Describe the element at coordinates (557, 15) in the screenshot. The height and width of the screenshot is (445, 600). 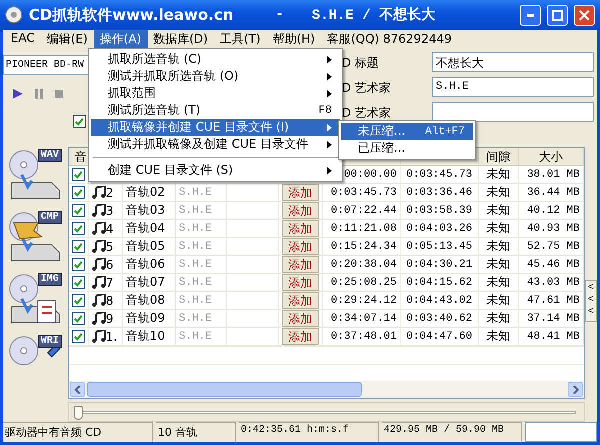
I see `maximize-button` at that location.